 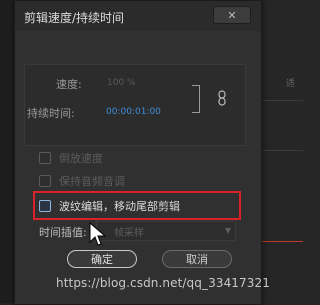 I want to click on maintain-audio-pitch-option: 保持音频音调, so click(x=82, y=181).